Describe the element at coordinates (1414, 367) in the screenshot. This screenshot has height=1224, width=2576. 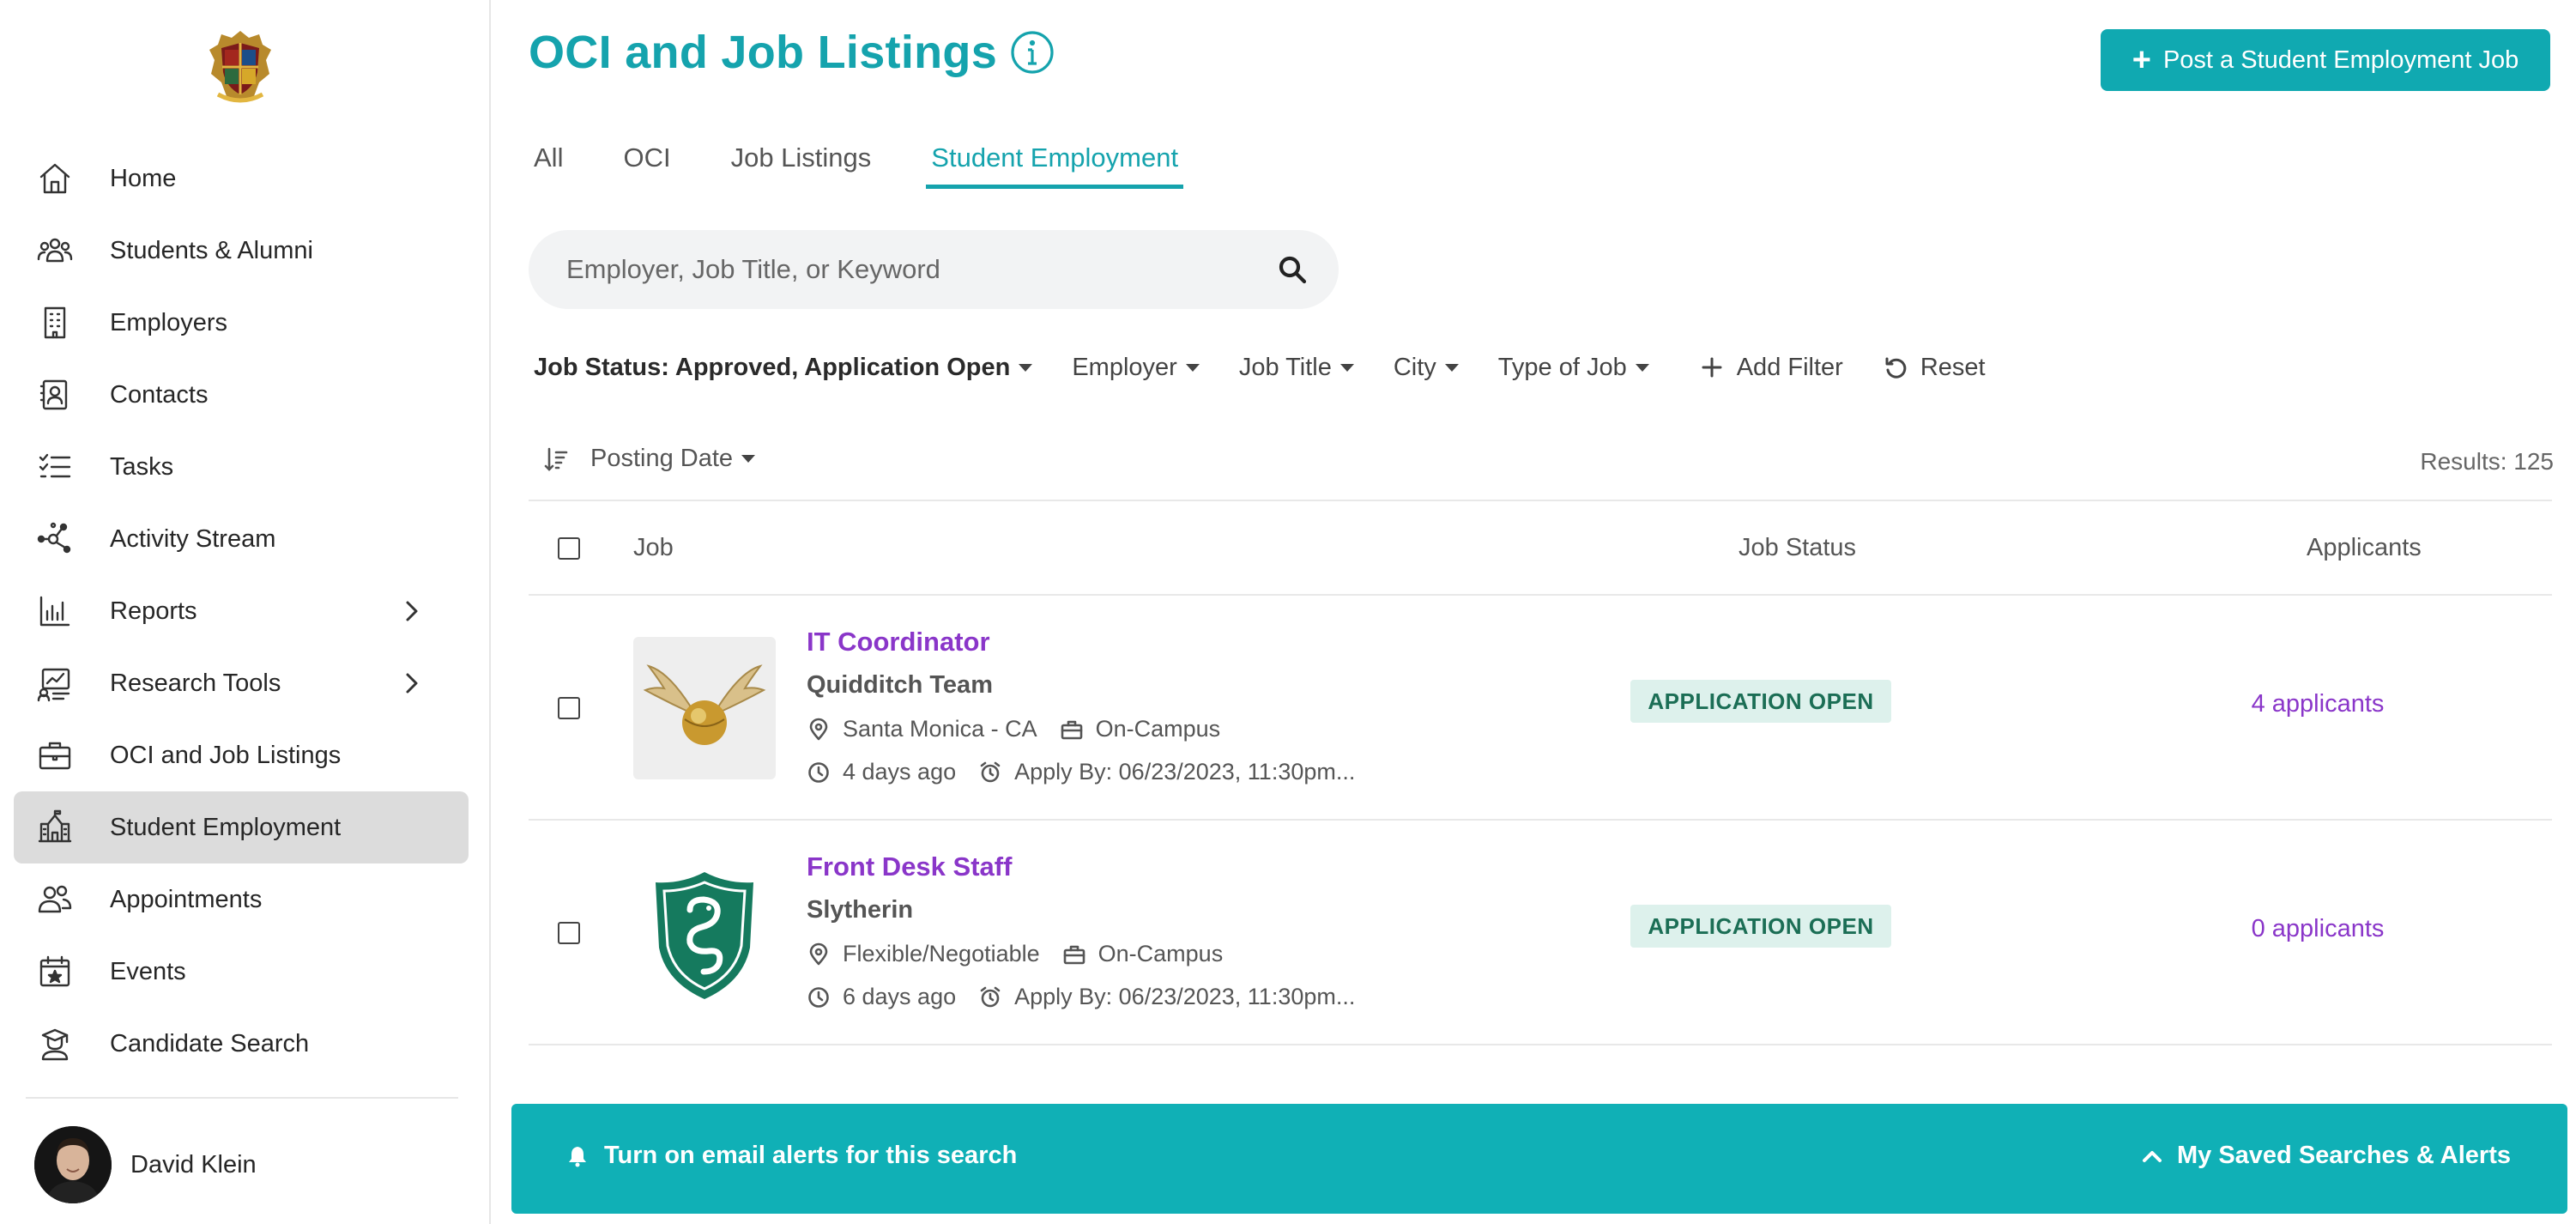
I see `filter-label: City` at that location.